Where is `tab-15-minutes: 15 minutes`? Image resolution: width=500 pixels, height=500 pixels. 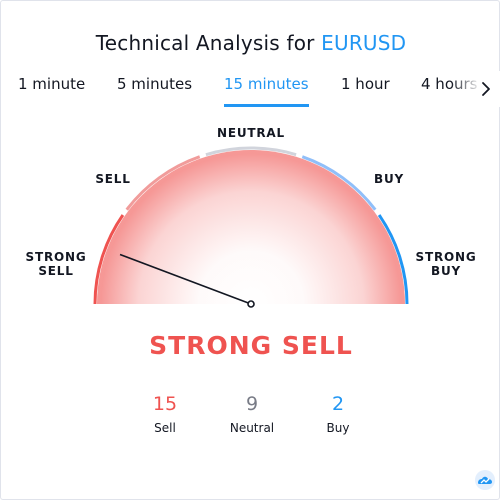
tab-15-minutes: 15 minutes is located at coordinates (266, 91).